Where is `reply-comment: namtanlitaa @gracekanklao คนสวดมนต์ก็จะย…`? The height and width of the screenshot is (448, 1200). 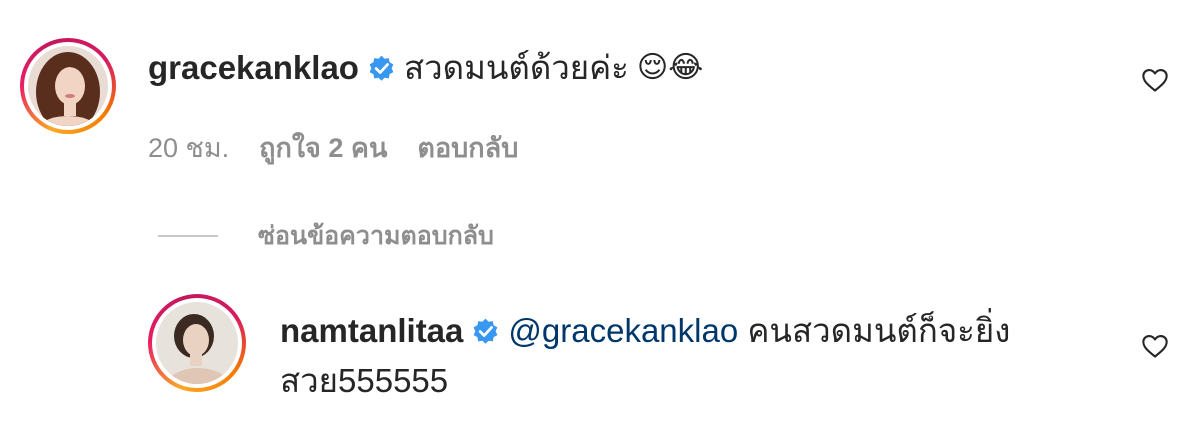
reply-comment: namtanlitaa @gracekanklao คนสวดมนต์ก็จะย… is located at coordinates (680, 356).